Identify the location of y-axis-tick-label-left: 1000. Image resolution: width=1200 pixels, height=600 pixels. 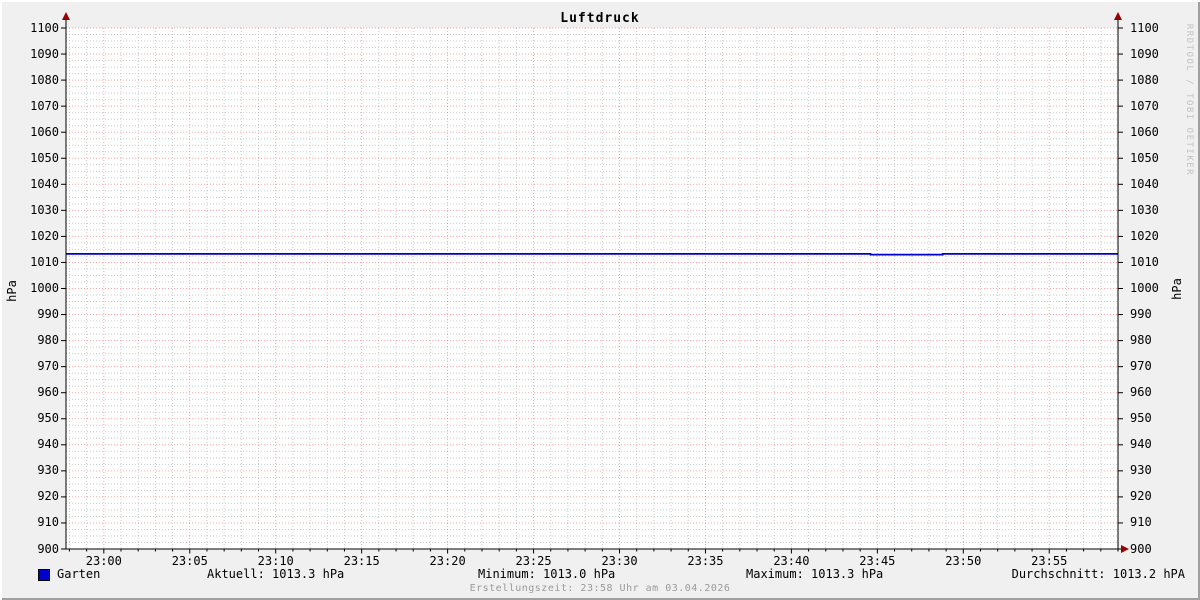
(44, 288).